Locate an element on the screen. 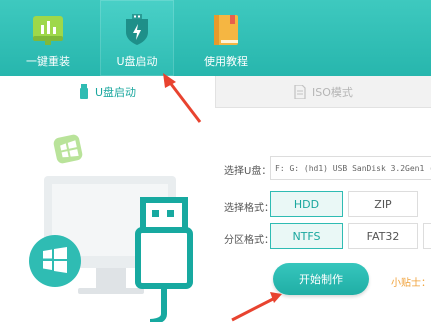  nav-label: 使用教程 is located at coordinates (226, 61).